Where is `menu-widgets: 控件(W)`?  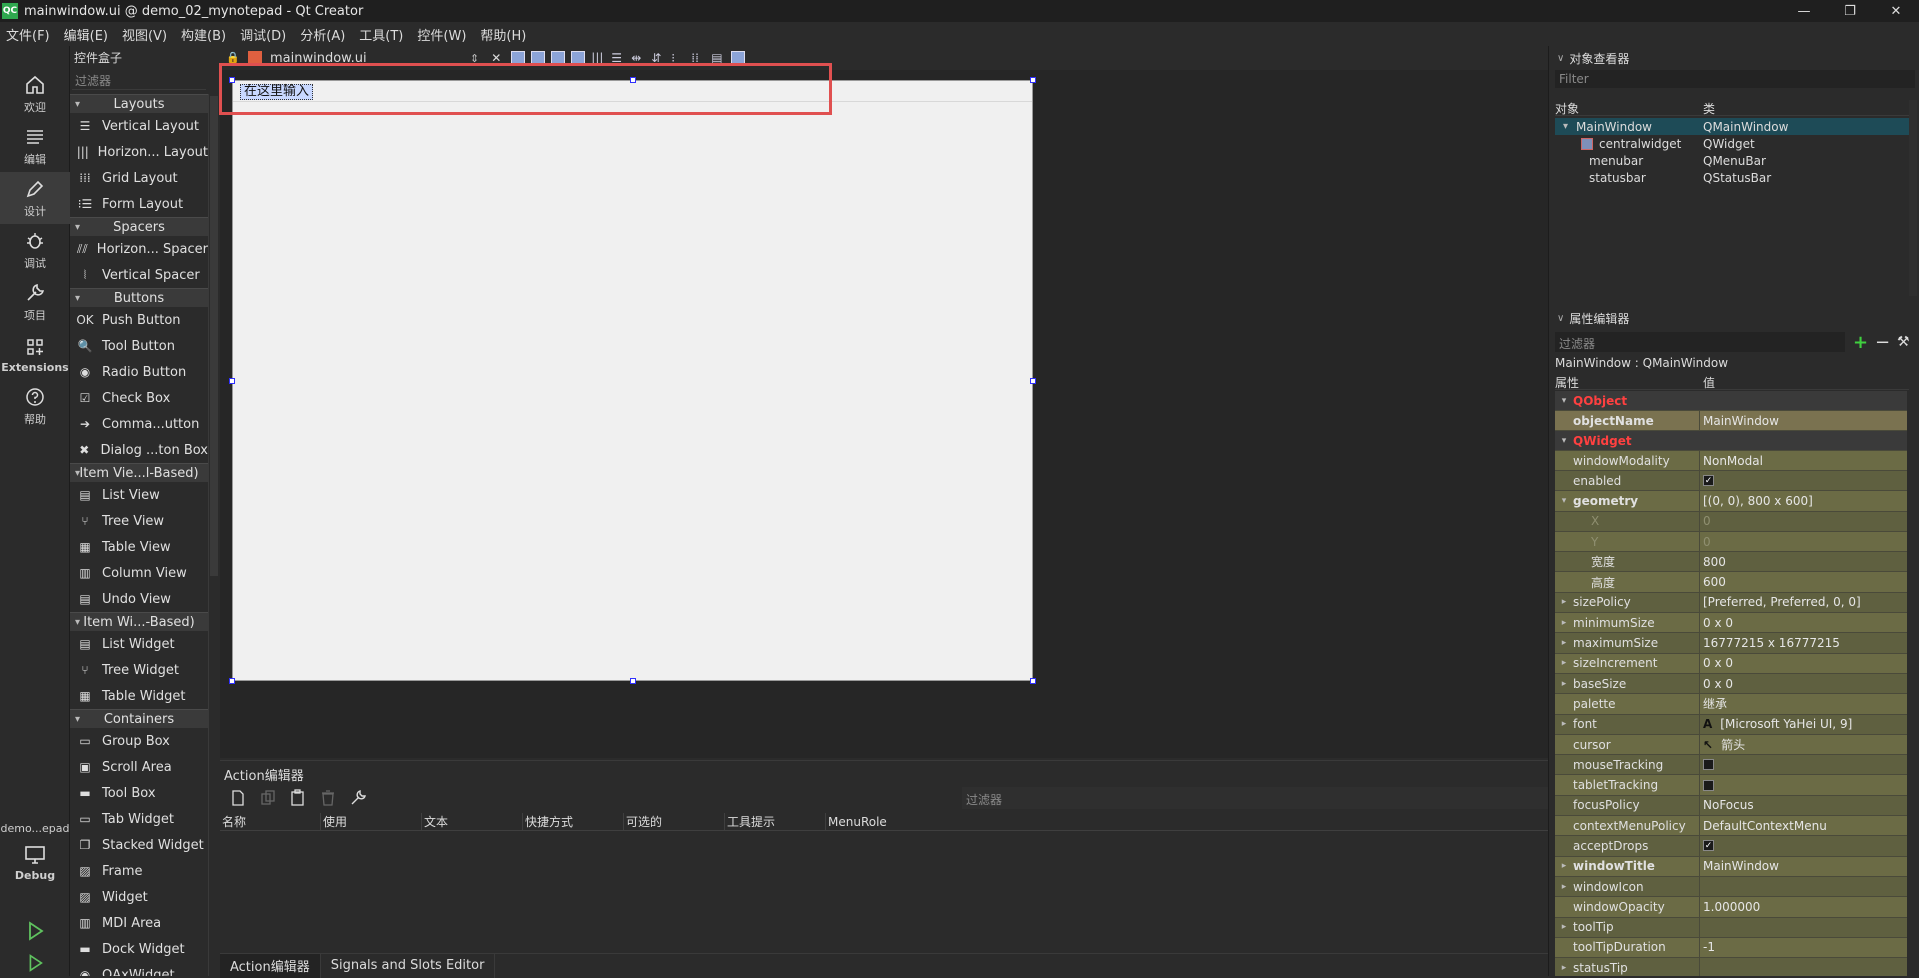 menu-widgets: 控件(W) is located at coordinates (441, 34).